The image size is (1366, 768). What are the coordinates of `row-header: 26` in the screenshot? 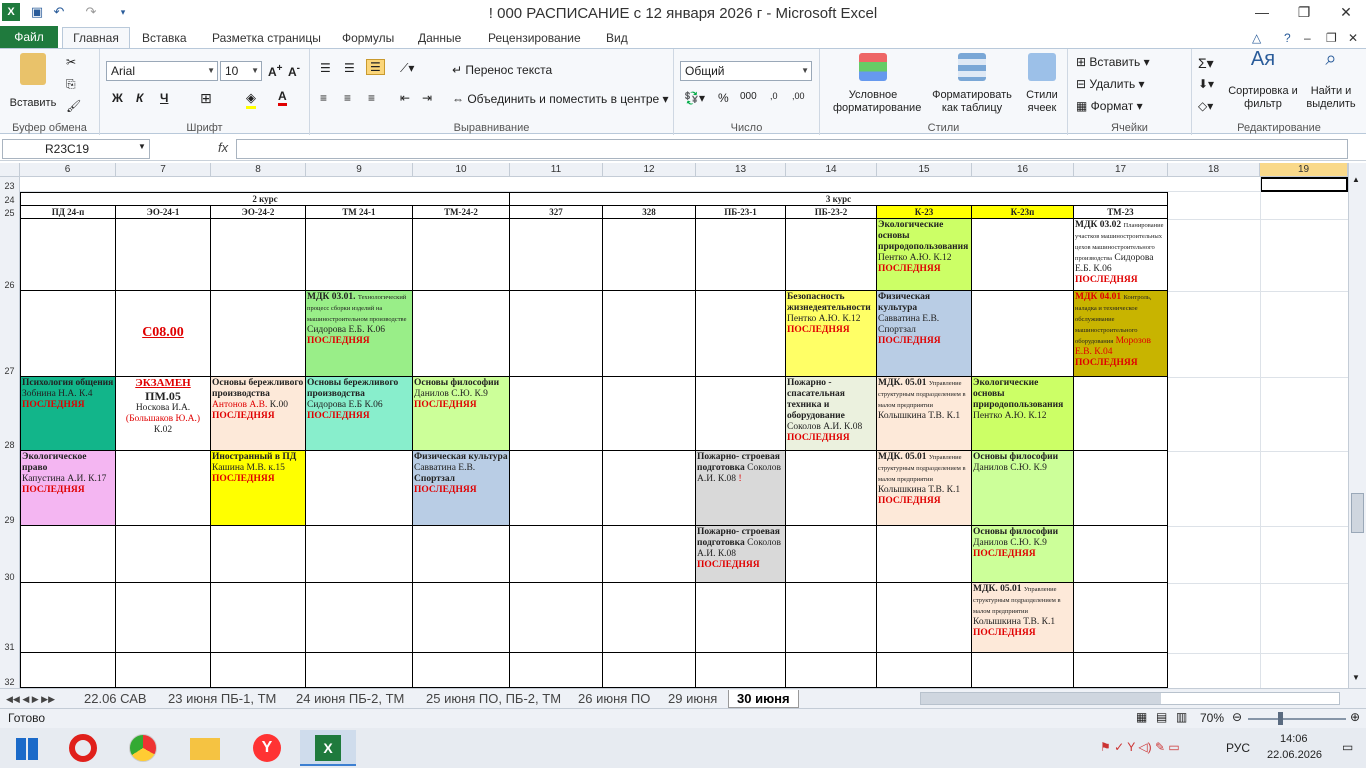 It's located at (10, 255).